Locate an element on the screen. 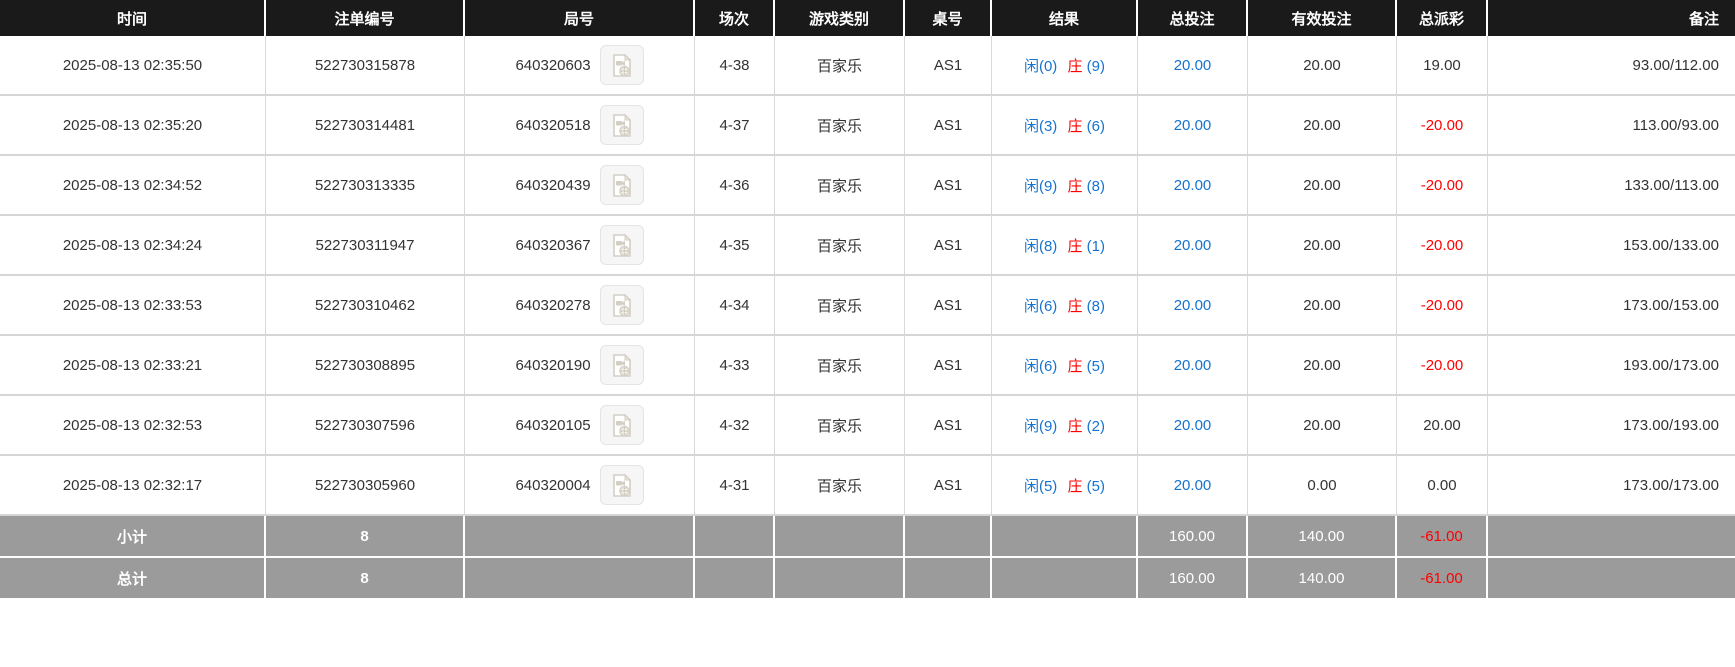 This screenshot has width=1735, height=667. round-number: 640320004 is located at coordinates (553, 485).